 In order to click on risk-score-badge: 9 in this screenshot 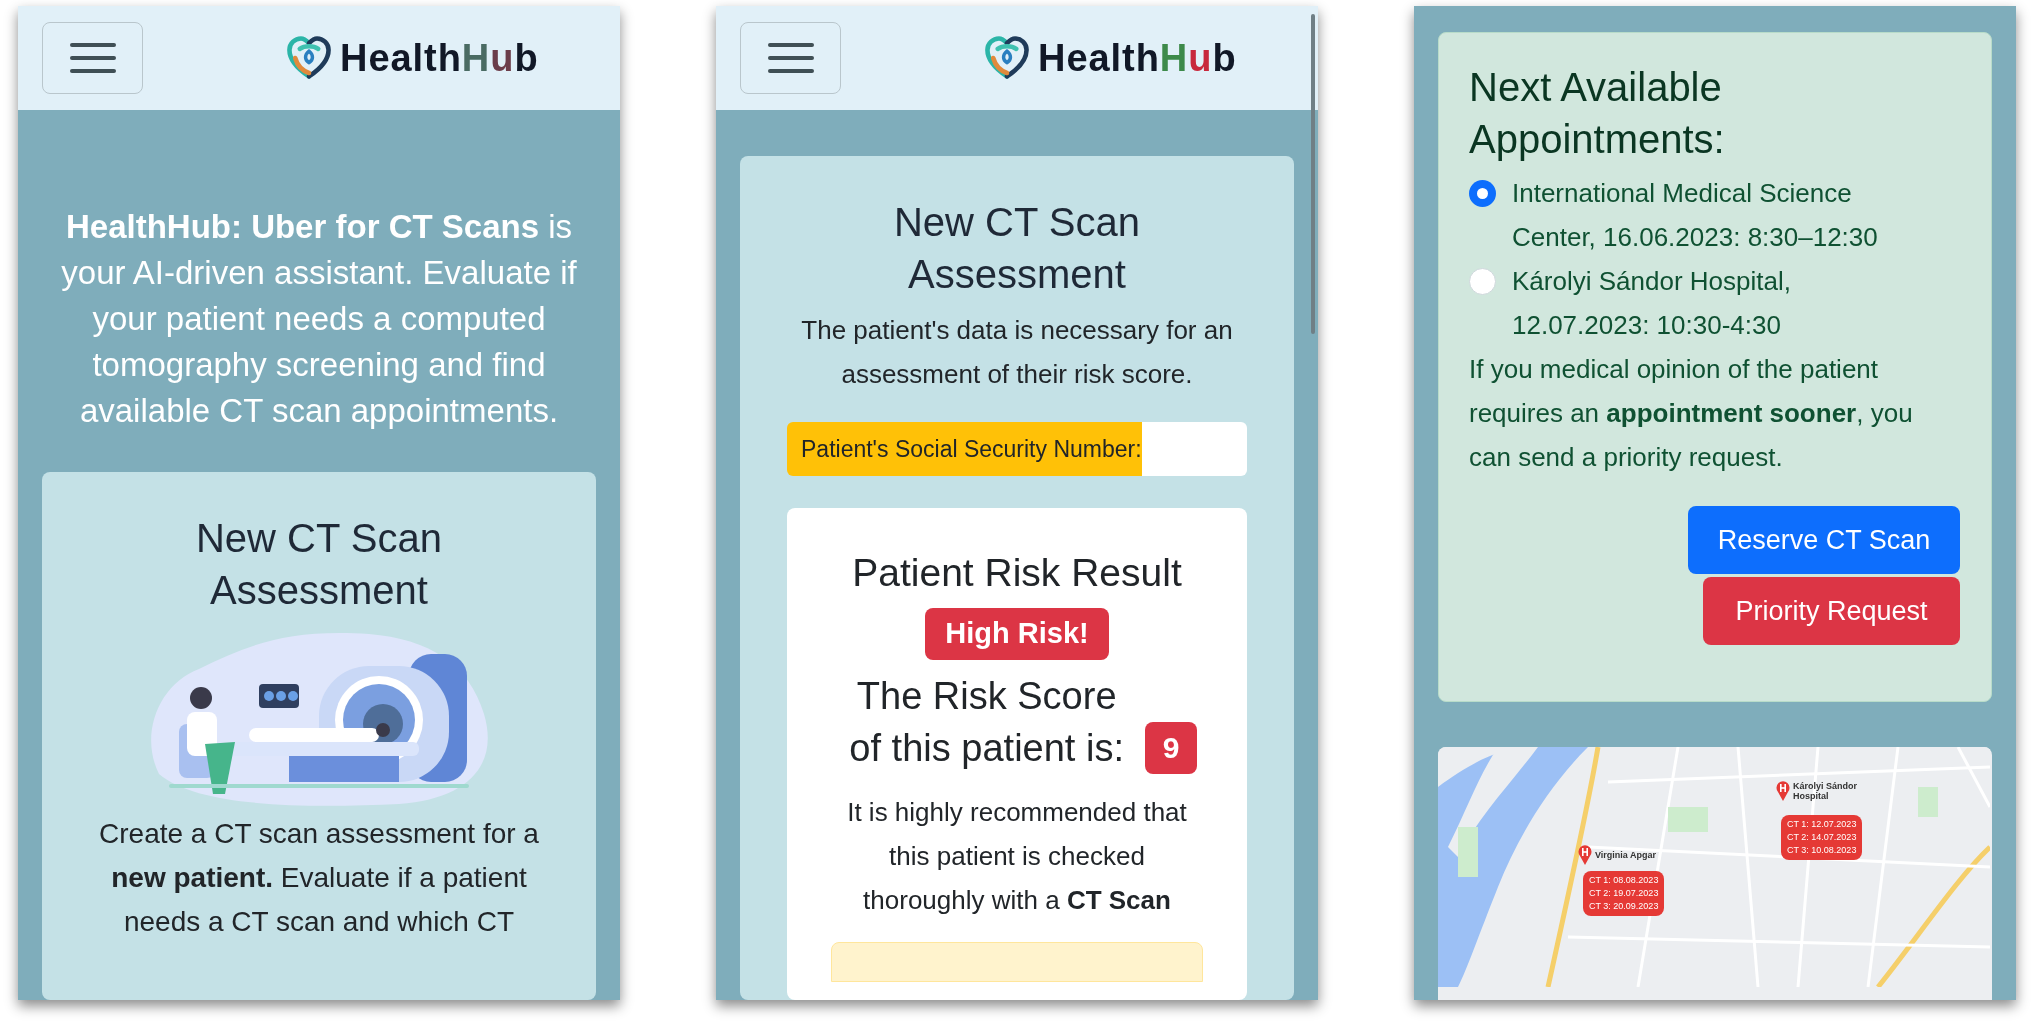, I will do `click(1171, 748)`.